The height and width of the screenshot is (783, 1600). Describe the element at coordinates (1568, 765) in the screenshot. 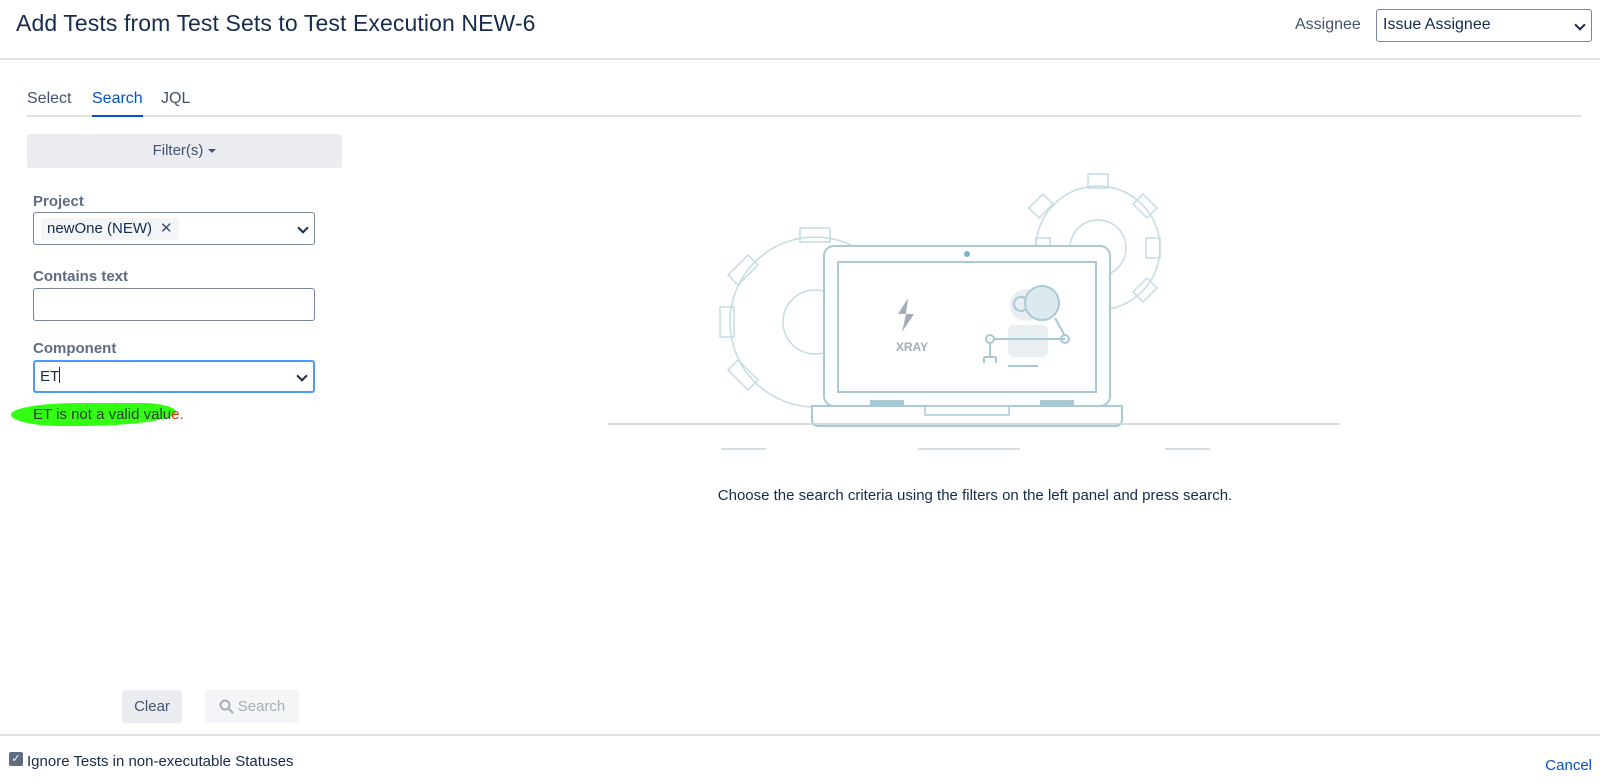

I see `cancel-link: Cancel` at that location.